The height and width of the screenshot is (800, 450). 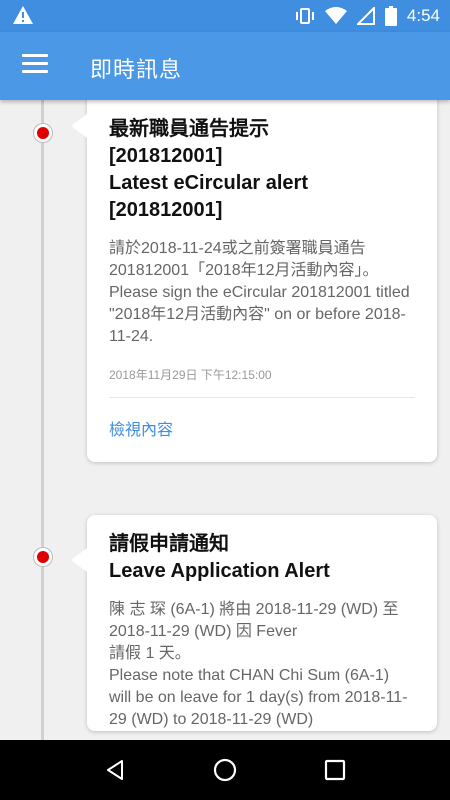 What do you see at coordinates (335, 15) in the screenshot?
I see `wifi-icon` at bounding box center [335, 15].